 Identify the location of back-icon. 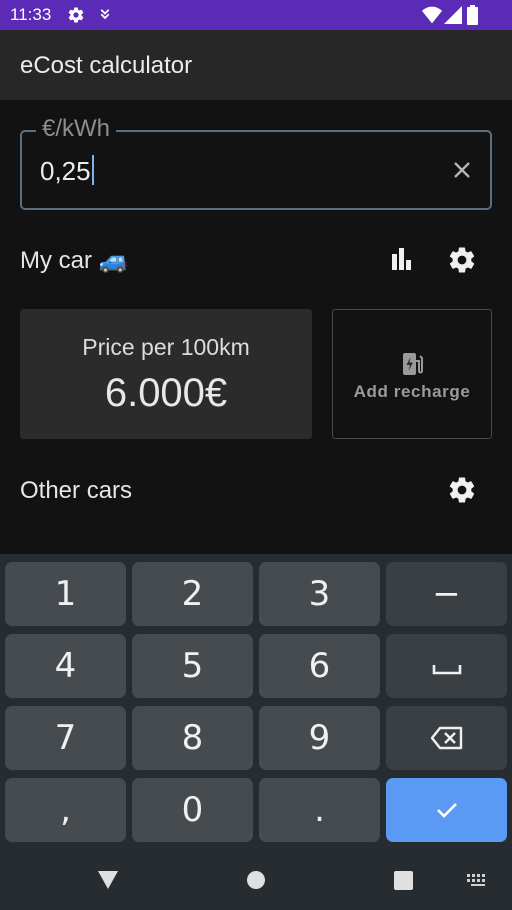
(108, 880).